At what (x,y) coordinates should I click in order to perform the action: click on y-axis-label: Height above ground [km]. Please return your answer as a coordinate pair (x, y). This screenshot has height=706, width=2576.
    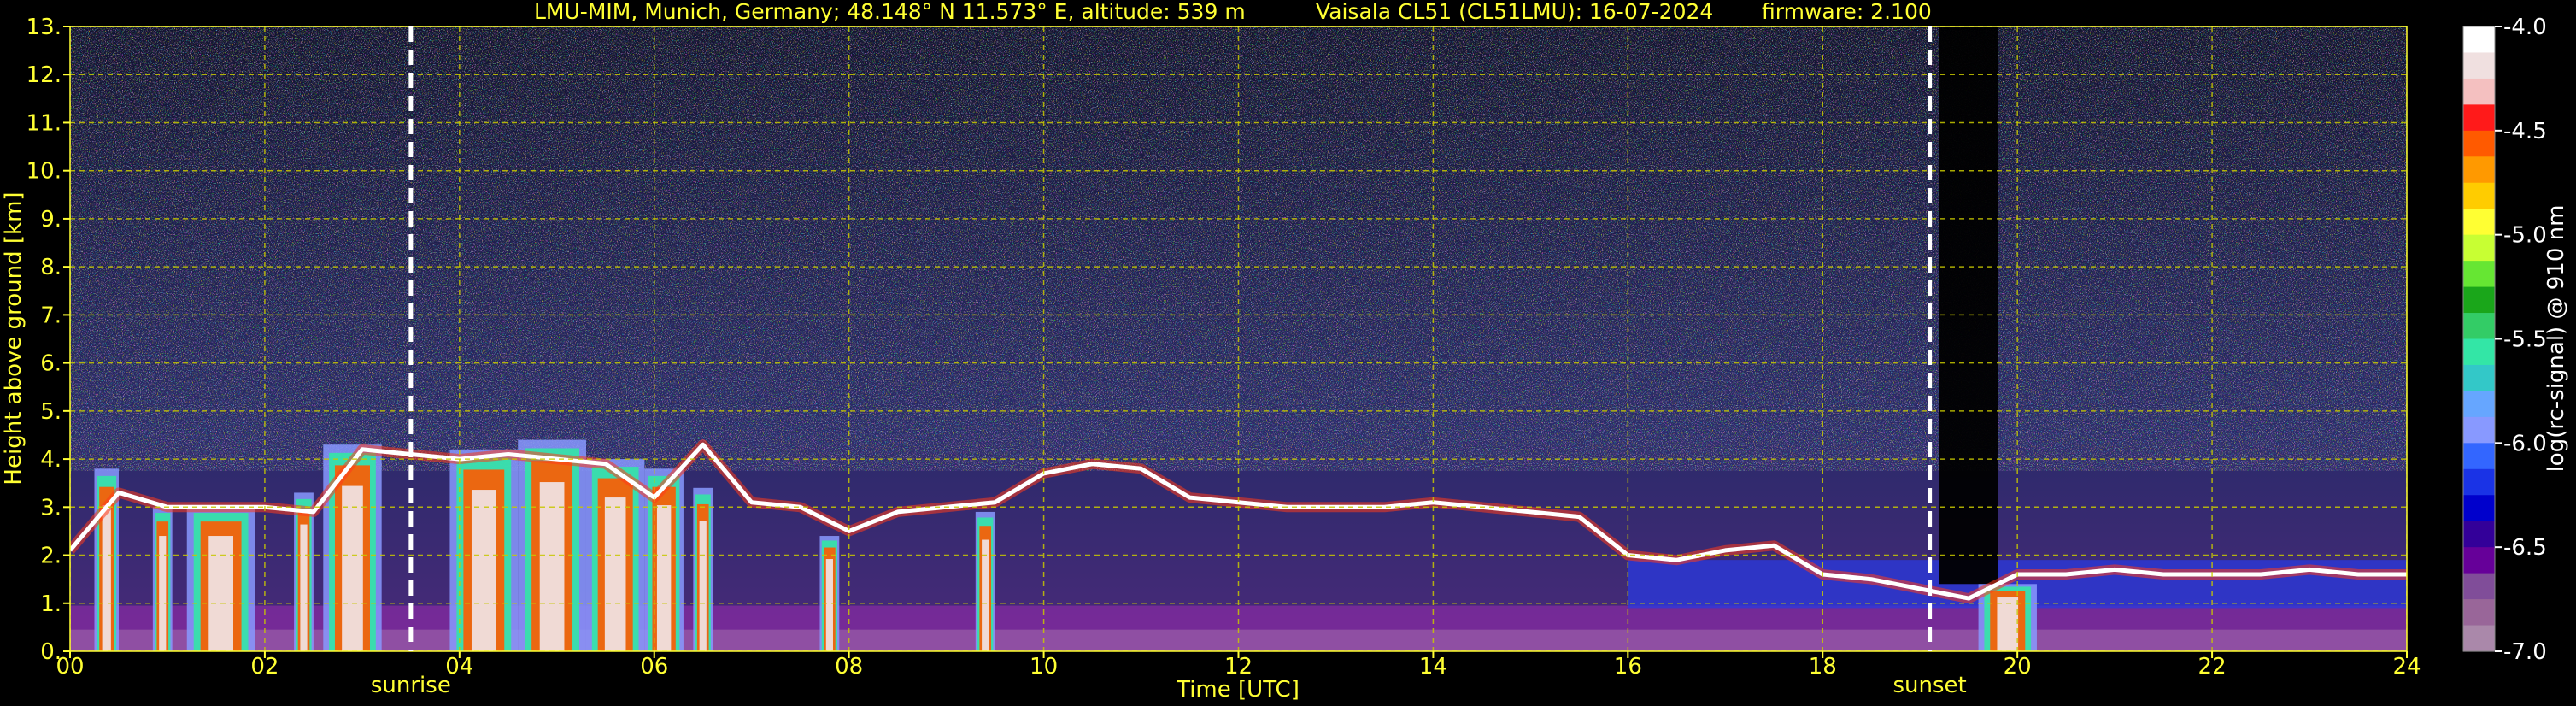
    Looking at the image, I should click on (13, 338).